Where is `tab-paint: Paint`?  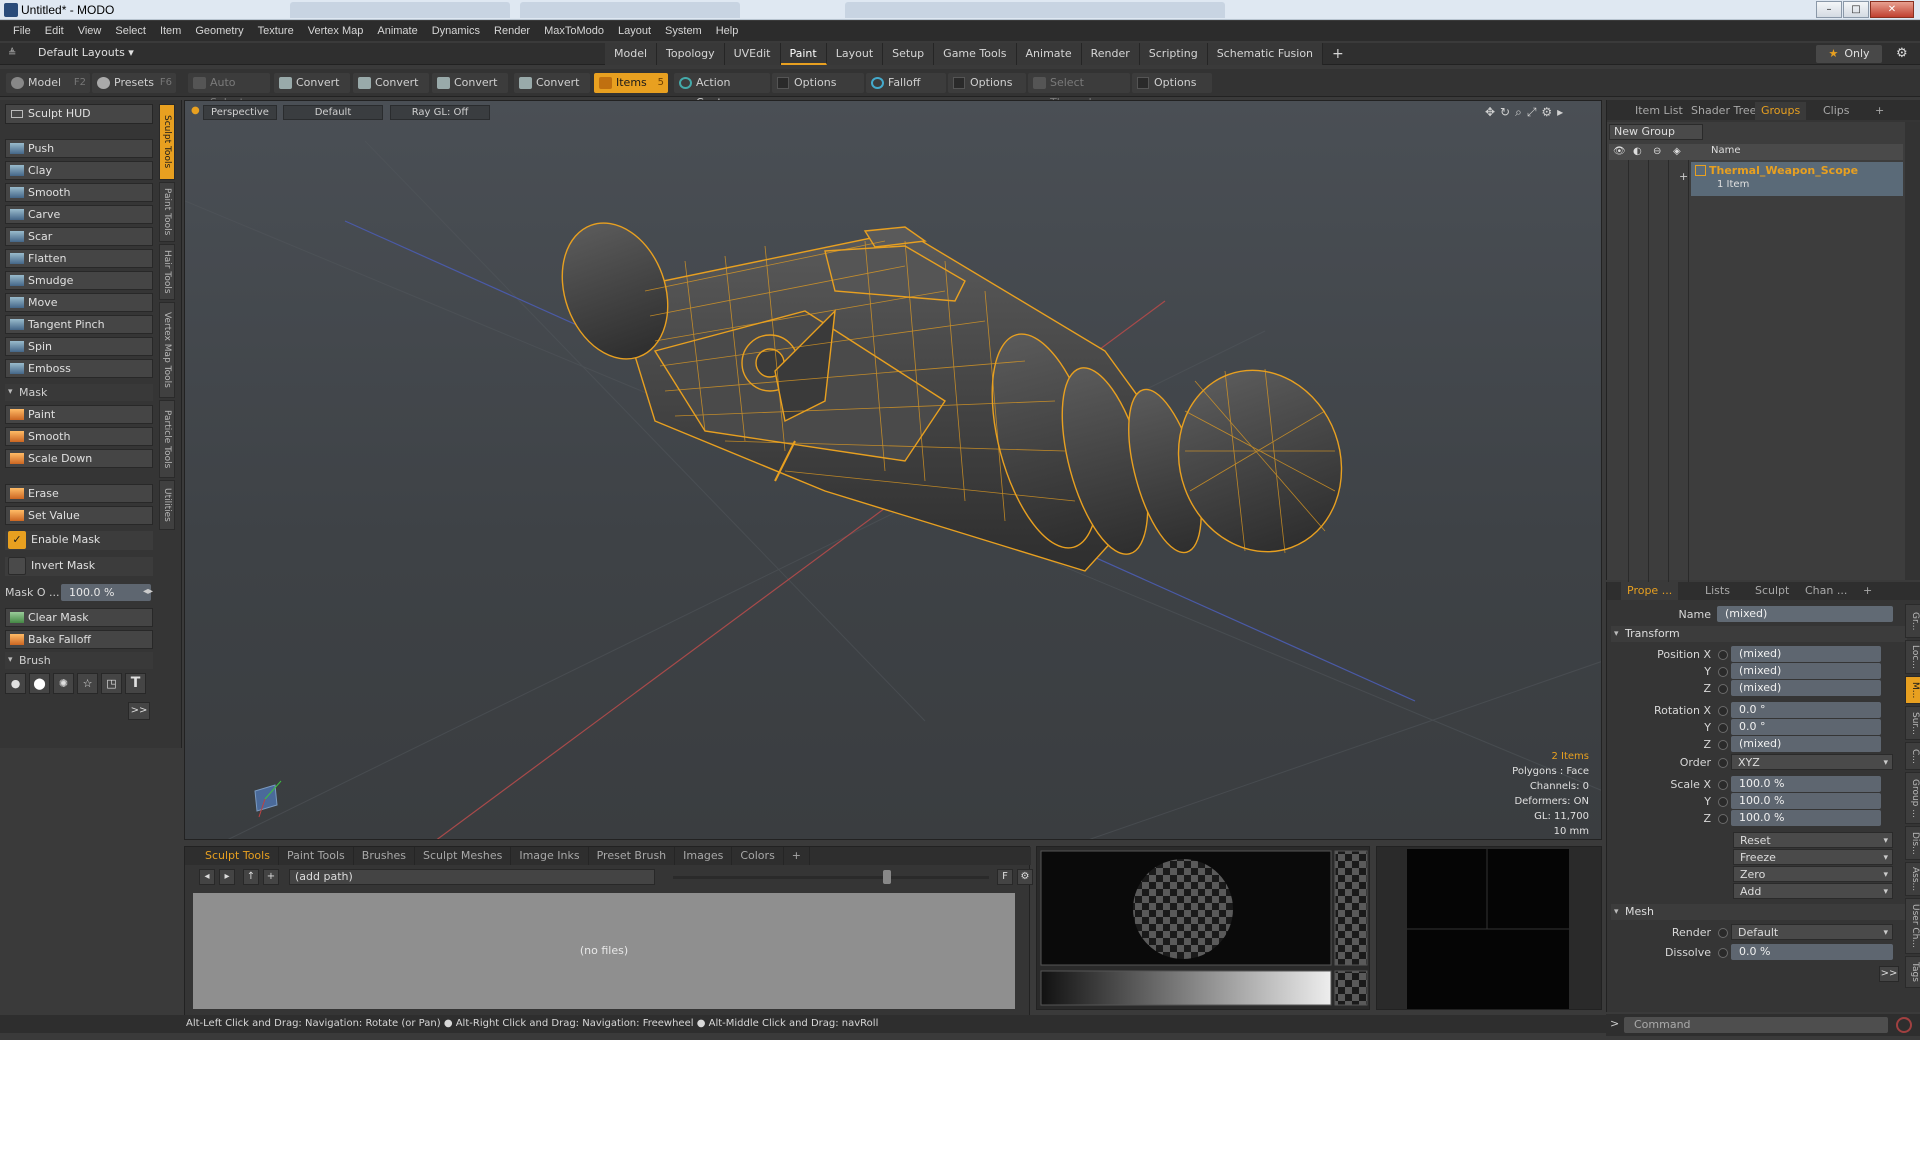 tab-paint: Paint is located at coordinates (803, 54).